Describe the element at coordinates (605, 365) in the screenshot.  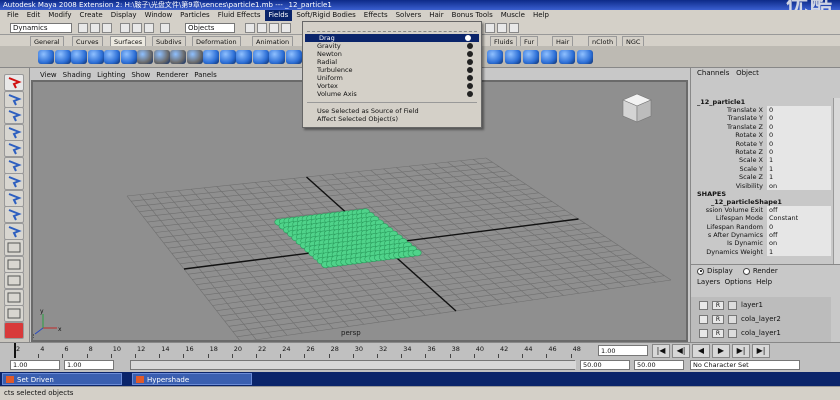
I see `playback-end-field: 50.00` at that location.